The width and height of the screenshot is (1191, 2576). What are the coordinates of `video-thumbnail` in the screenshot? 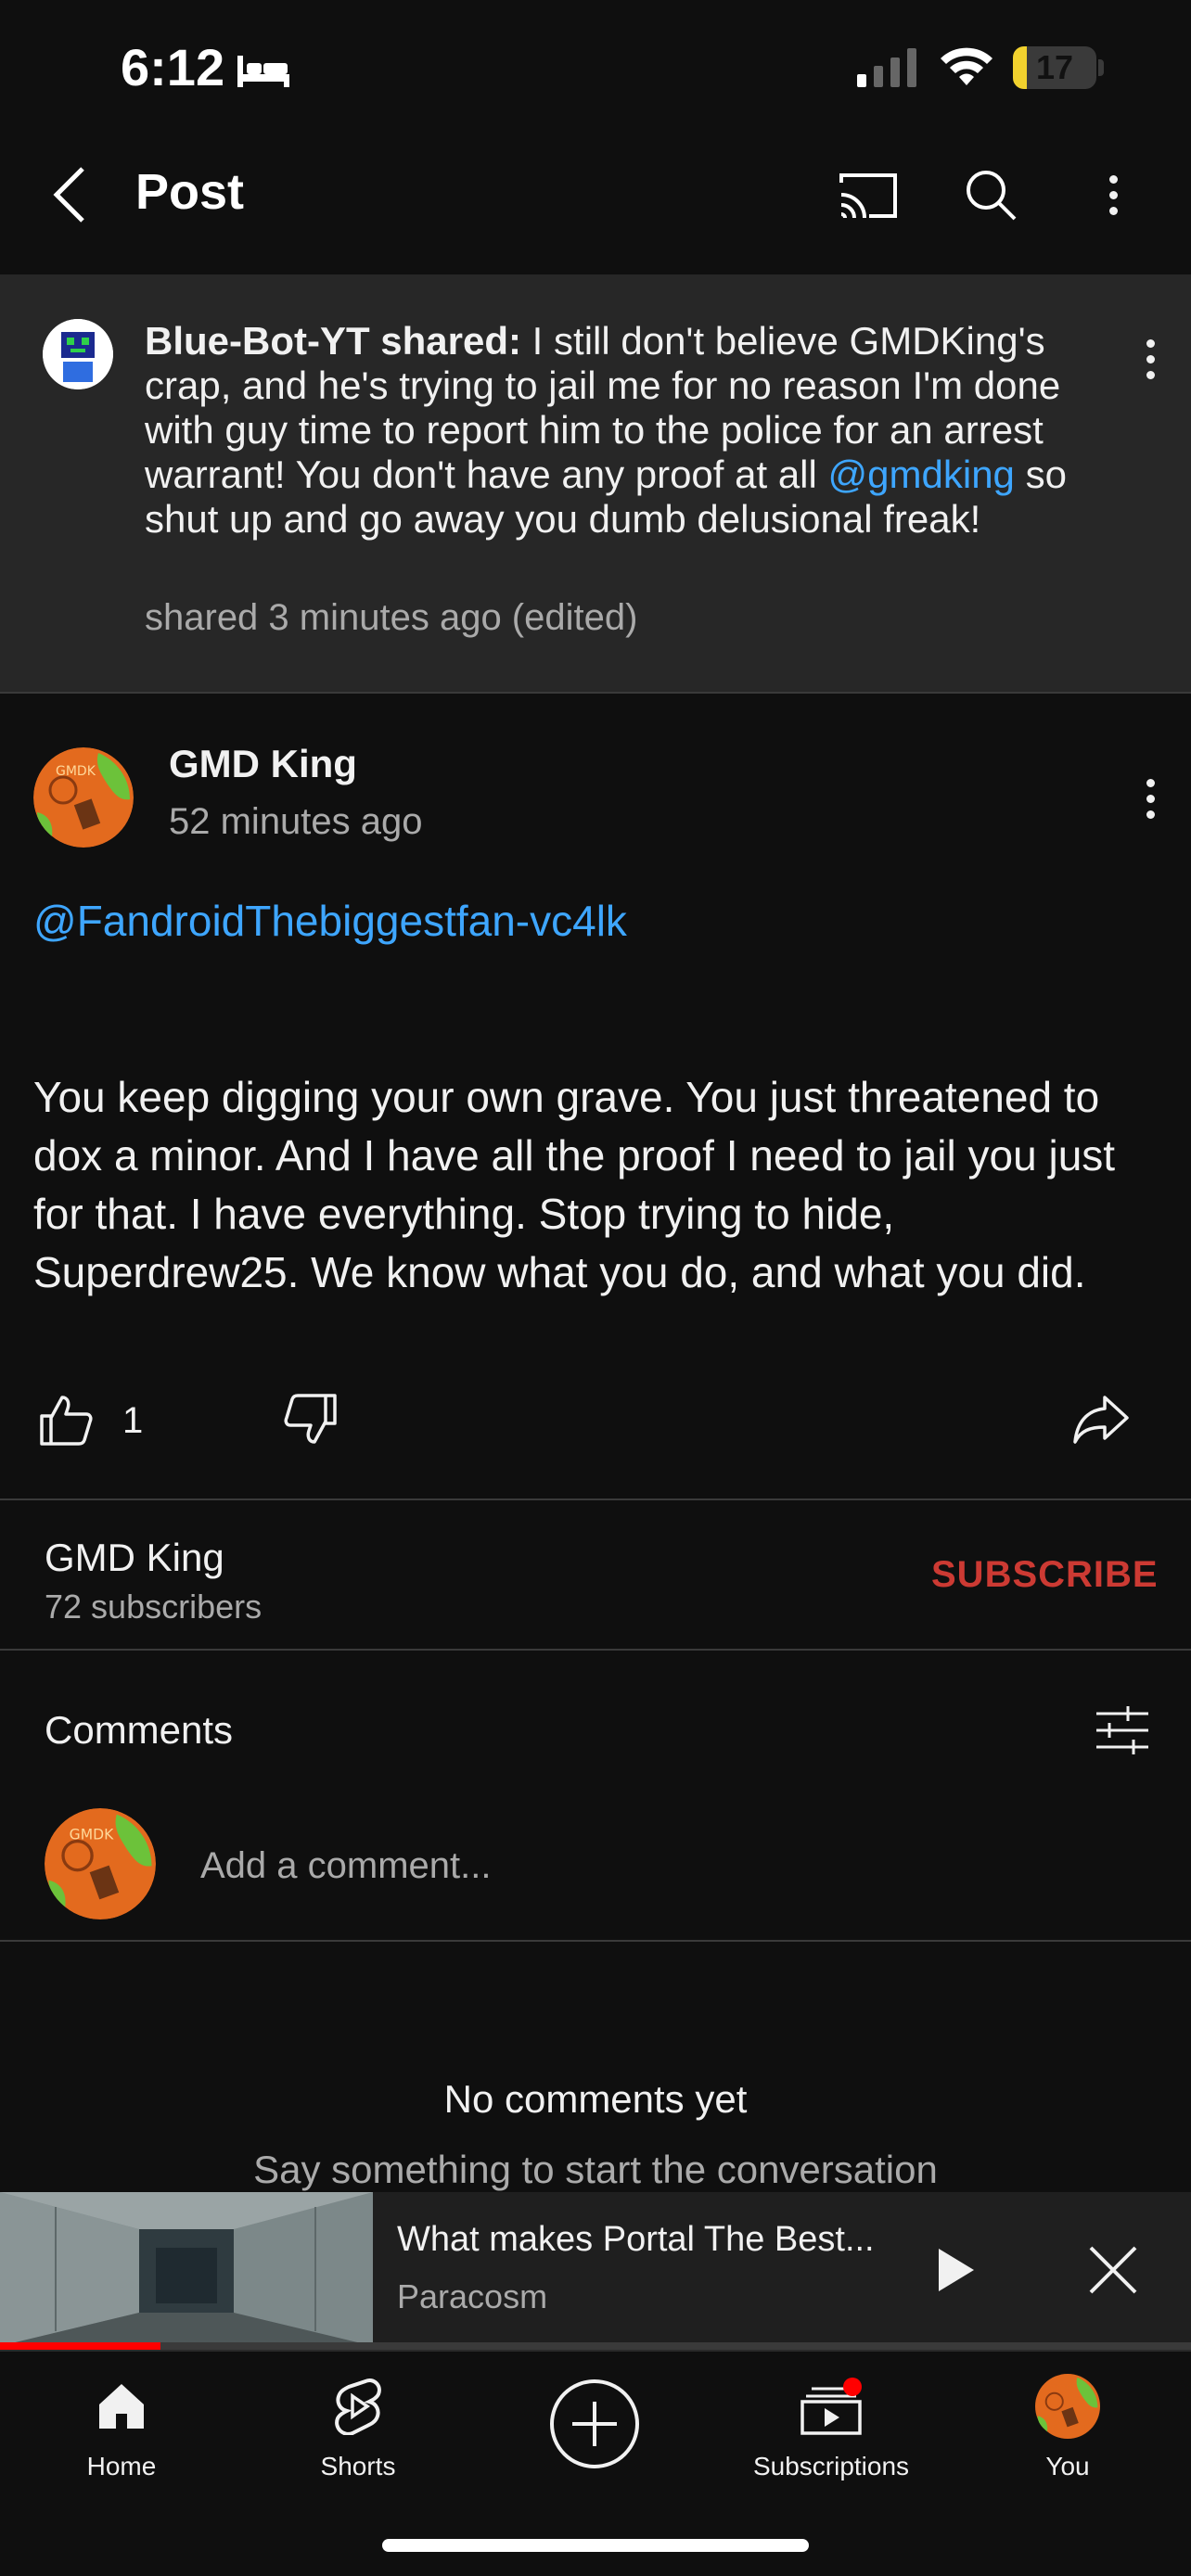 It's located at (186, 2269).